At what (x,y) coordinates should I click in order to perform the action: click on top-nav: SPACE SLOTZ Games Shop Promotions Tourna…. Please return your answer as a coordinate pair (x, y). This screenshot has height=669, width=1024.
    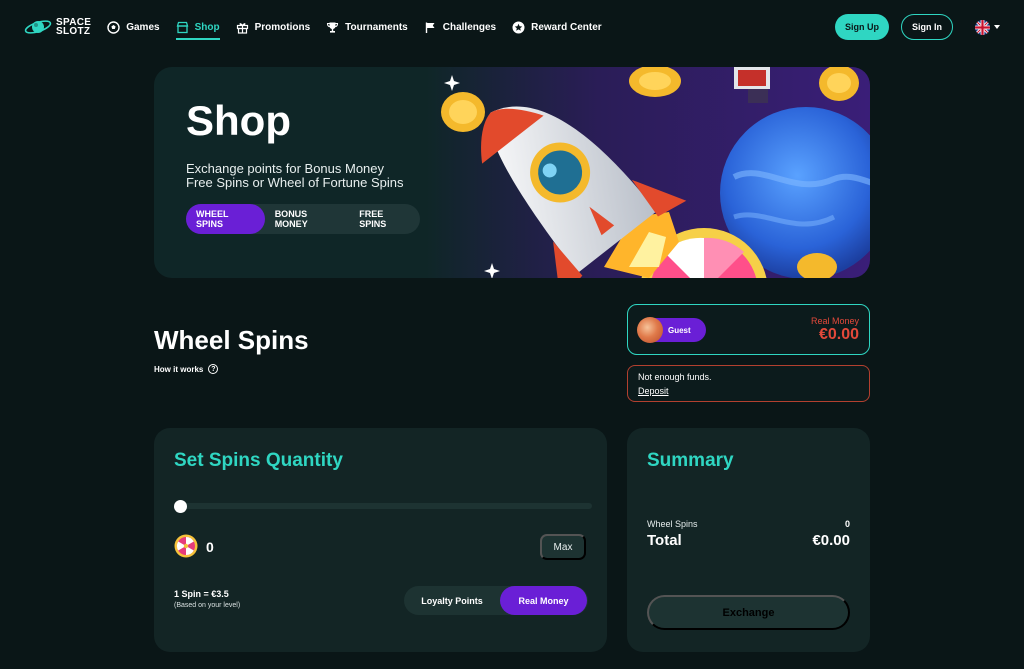
    Looking at the image, I should click on (512, 27).